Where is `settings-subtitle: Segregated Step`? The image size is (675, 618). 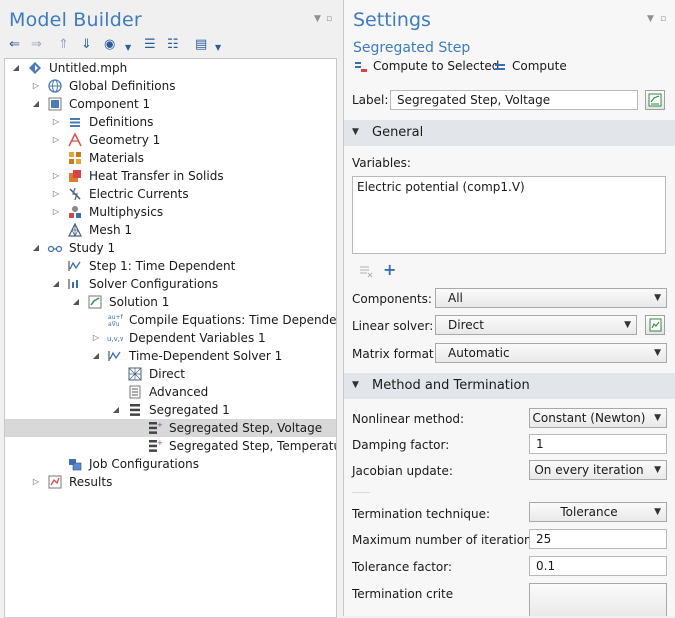 settings-subtitle: Segregated Step is located at coordinates (412, 48).